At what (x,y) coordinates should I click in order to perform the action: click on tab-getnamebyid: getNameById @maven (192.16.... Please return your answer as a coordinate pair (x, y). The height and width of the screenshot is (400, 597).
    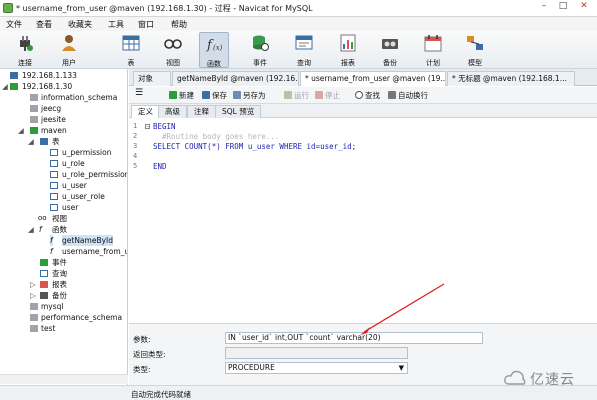
    Looking at the image, I should click on (235, 78).